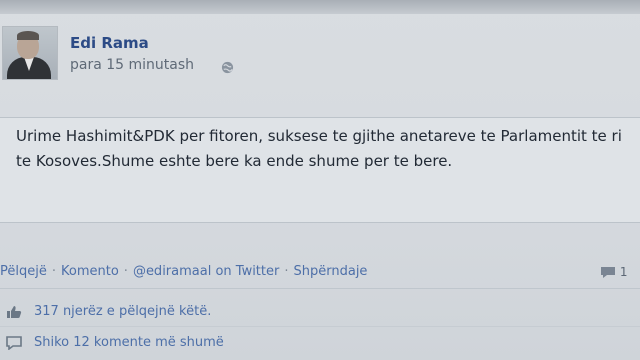 This screenshot has width=640, height=360. Describe the element at coordinates (608, 272) in the screenshot. I see `comment-bubble-icon` at that location.